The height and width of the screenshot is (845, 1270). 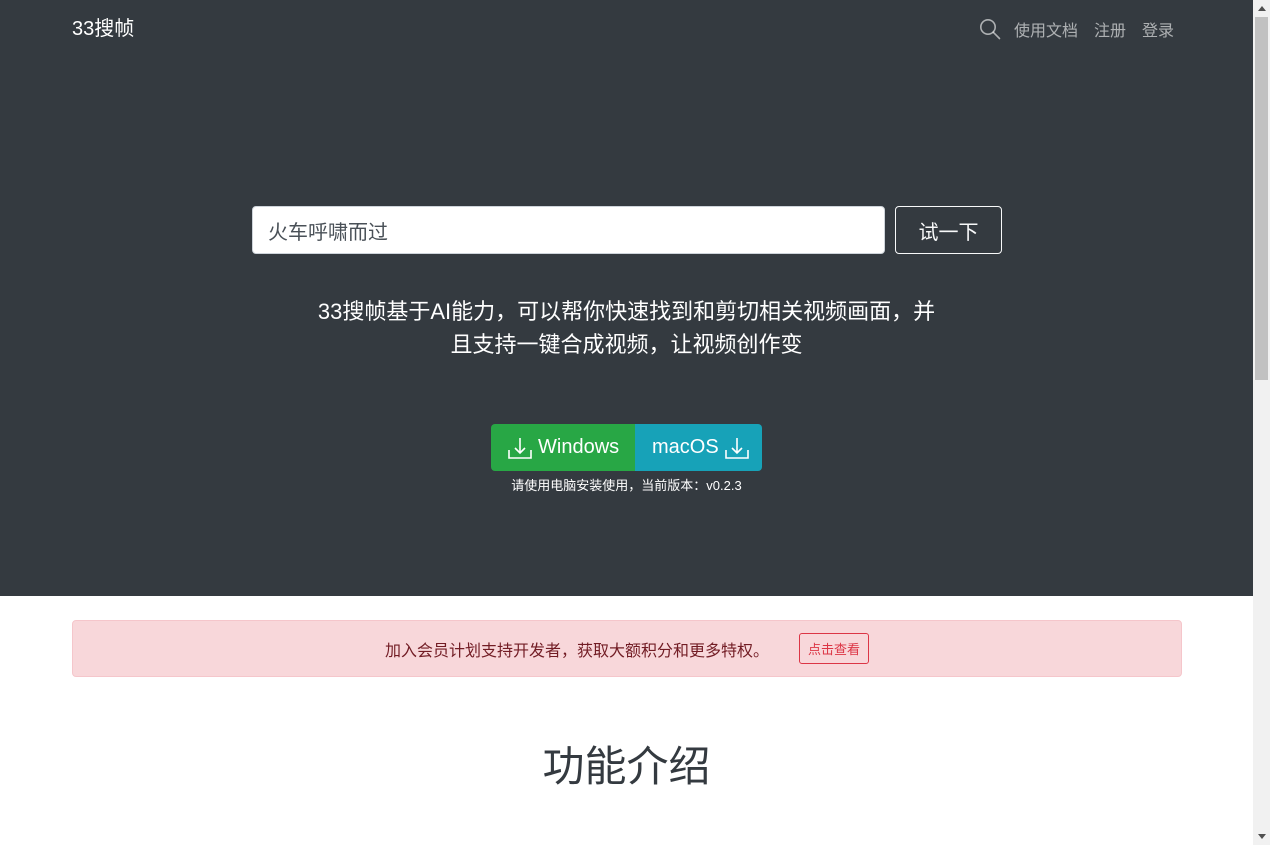 What do you see at coordinates (1110, 29) in the screenshot?
I see `nav-link-register: 注册` at bounding box center [1110, 29].